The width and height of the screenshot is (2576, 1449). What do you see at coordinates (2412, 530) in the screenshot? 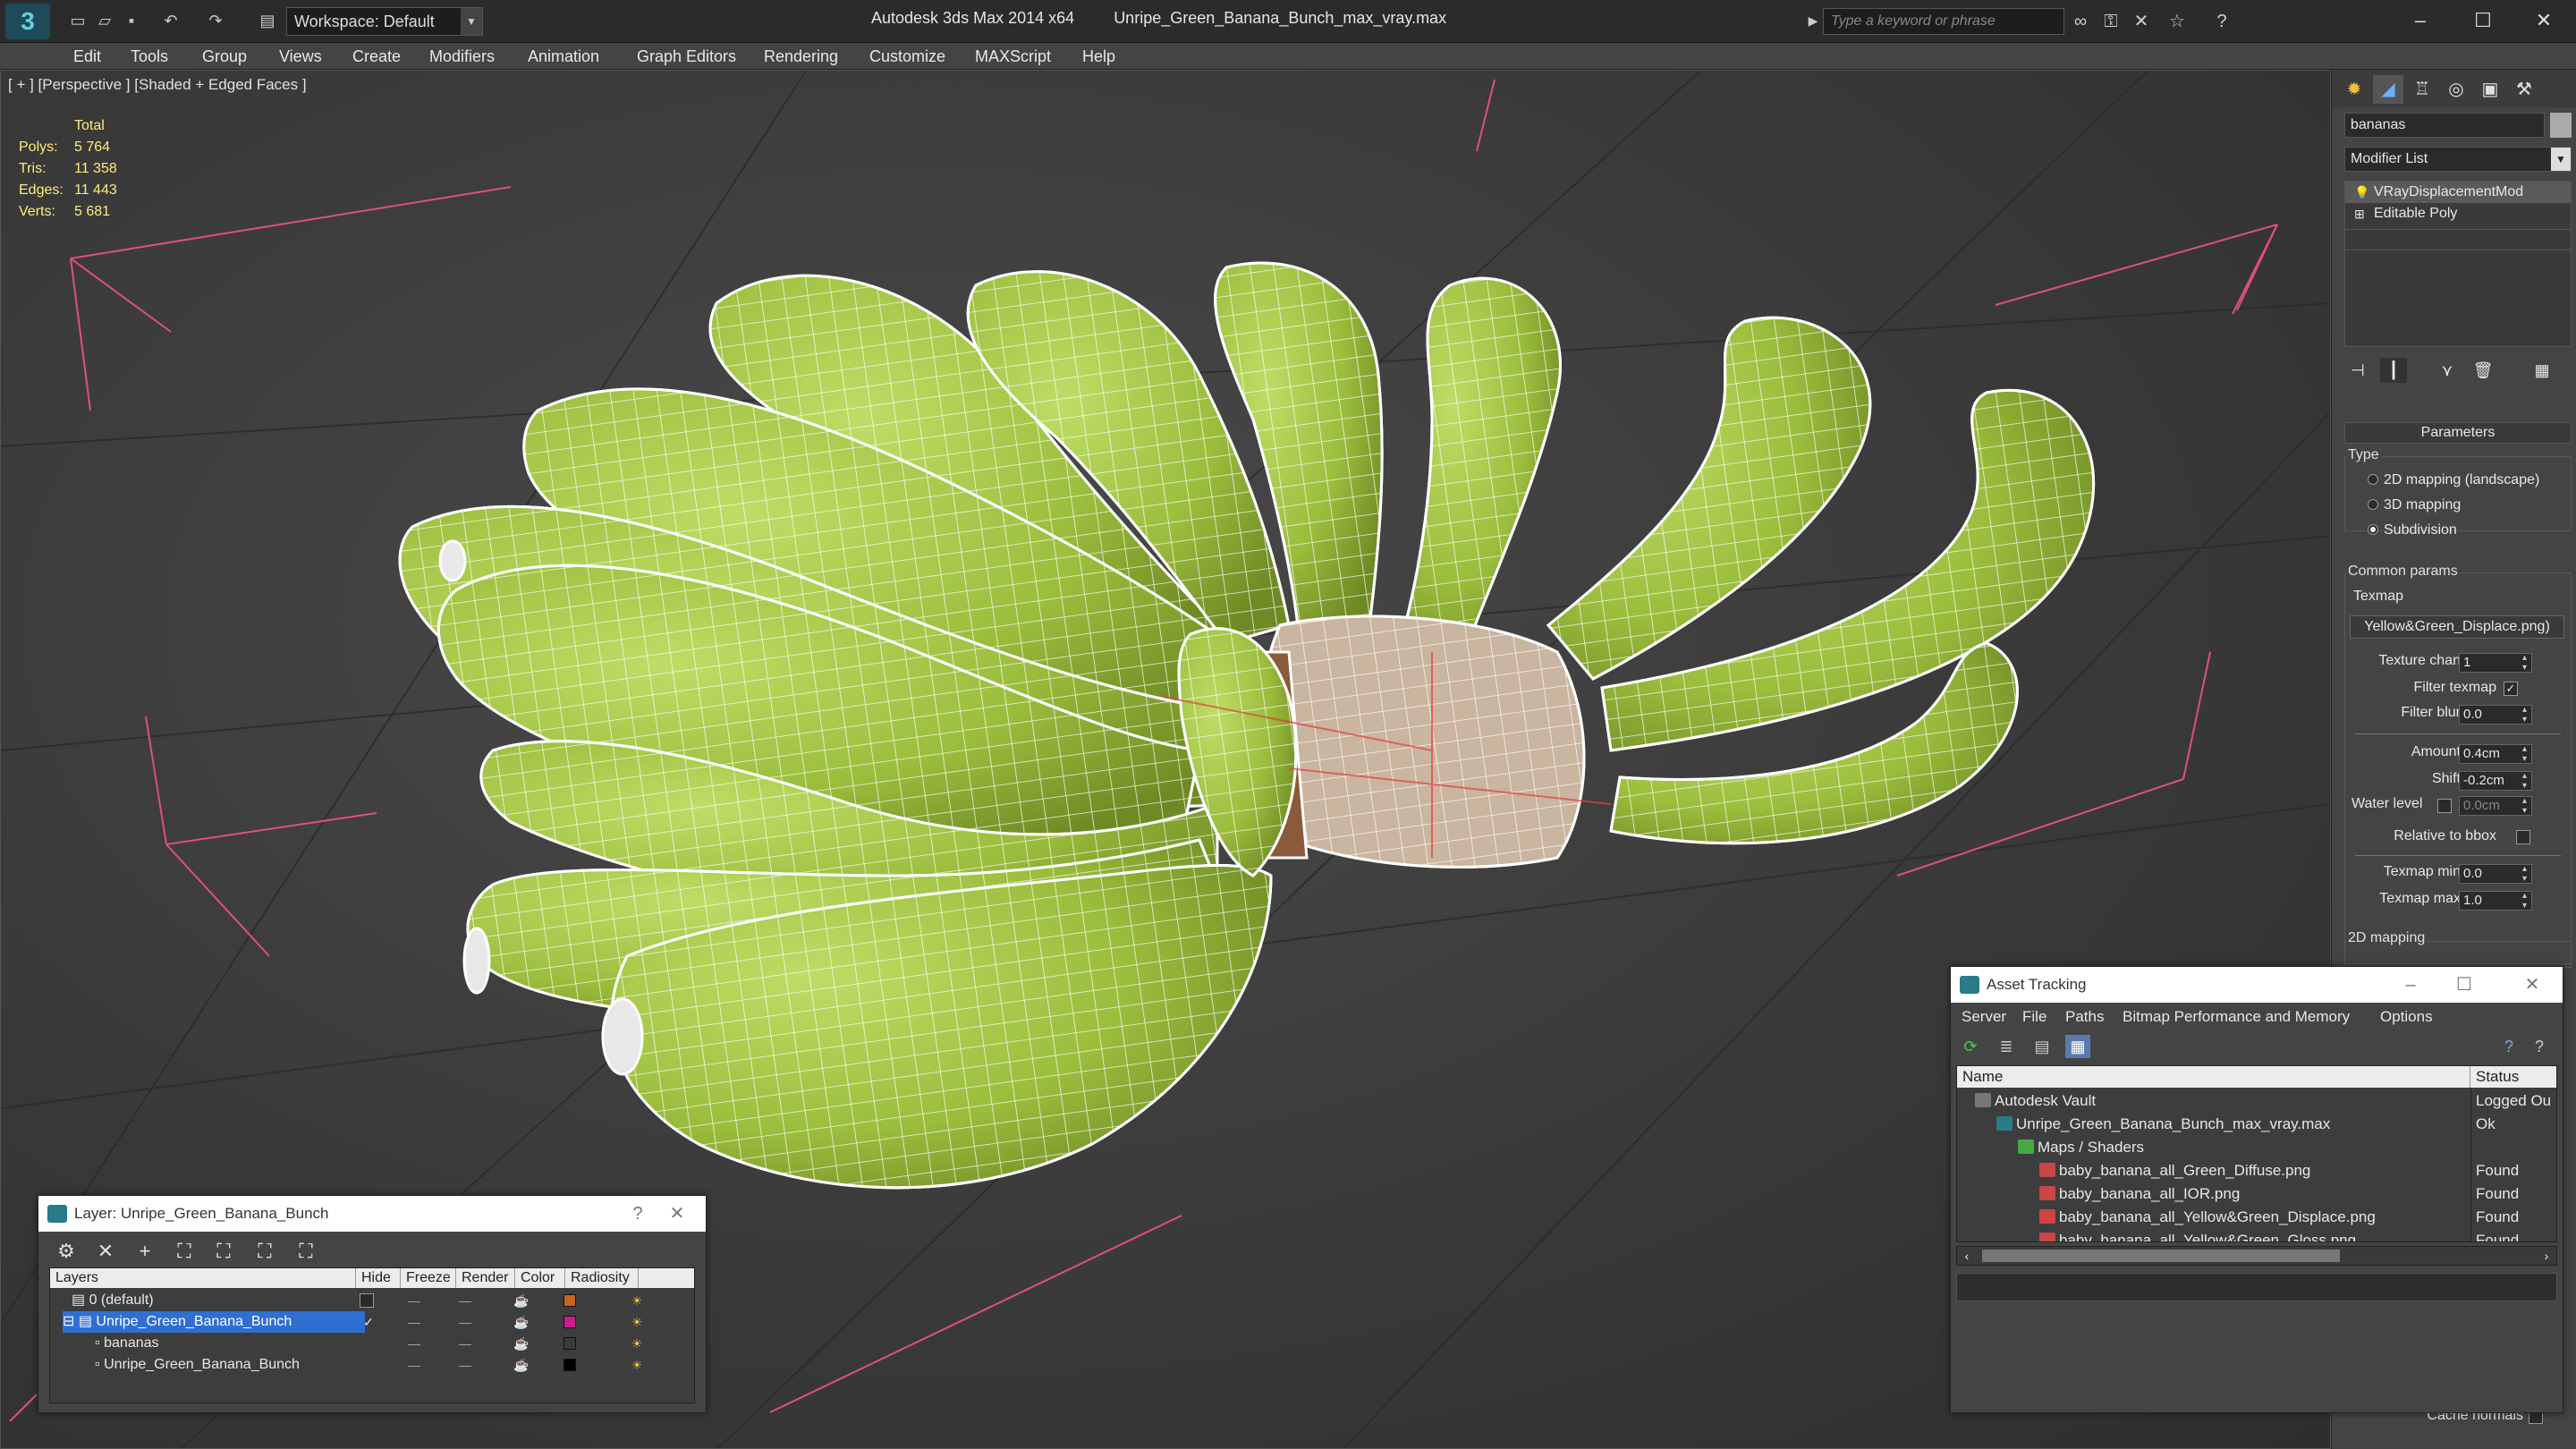
I see `radio-subdivision: Subdivision` at bounding box center [2412, 530].